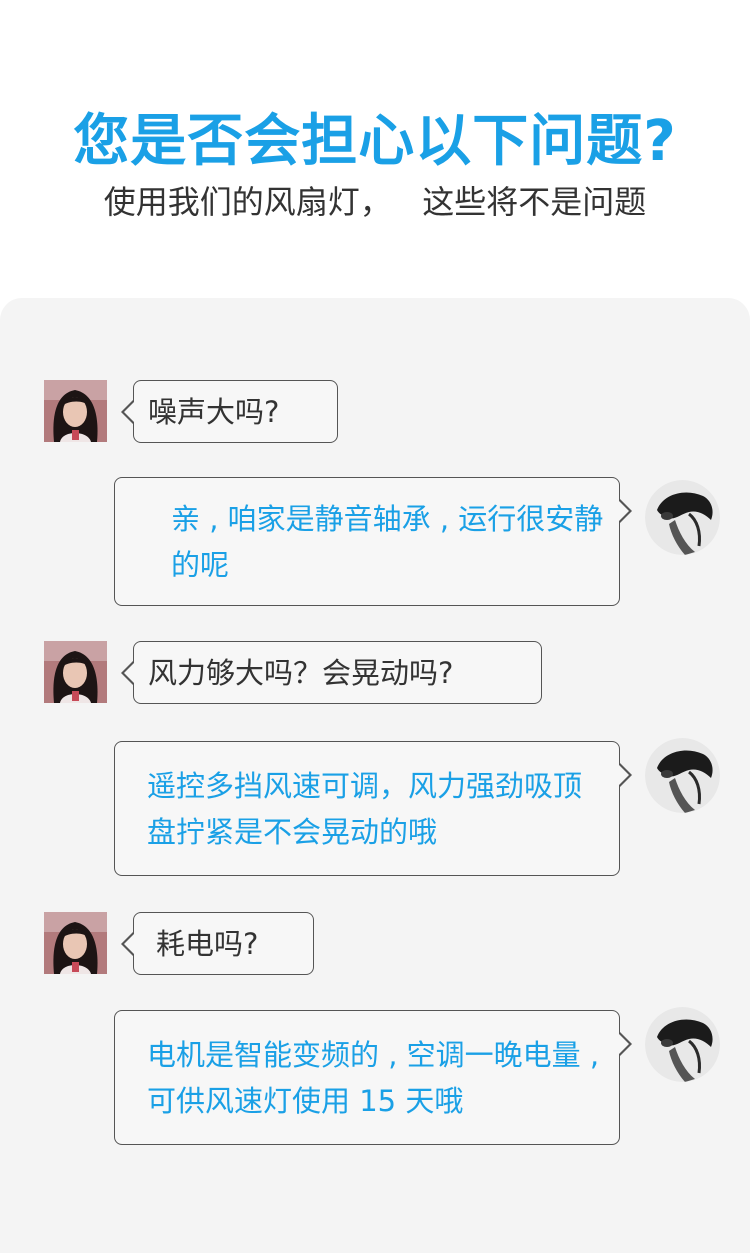 The image size is (750, 1253). Describe the element at coordinates (365, 808) in the screenshot. I see `chat-answer-text: 遥控多挡风速可调，风力强劲吸顶盘拧紧是不会晃动的哦` at that location.